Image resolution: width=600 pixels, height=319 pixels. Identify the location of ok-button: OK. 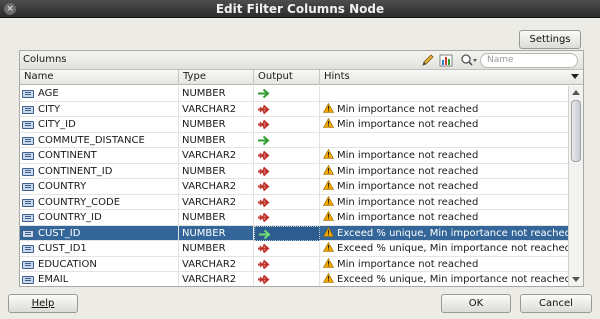
(476, 303).